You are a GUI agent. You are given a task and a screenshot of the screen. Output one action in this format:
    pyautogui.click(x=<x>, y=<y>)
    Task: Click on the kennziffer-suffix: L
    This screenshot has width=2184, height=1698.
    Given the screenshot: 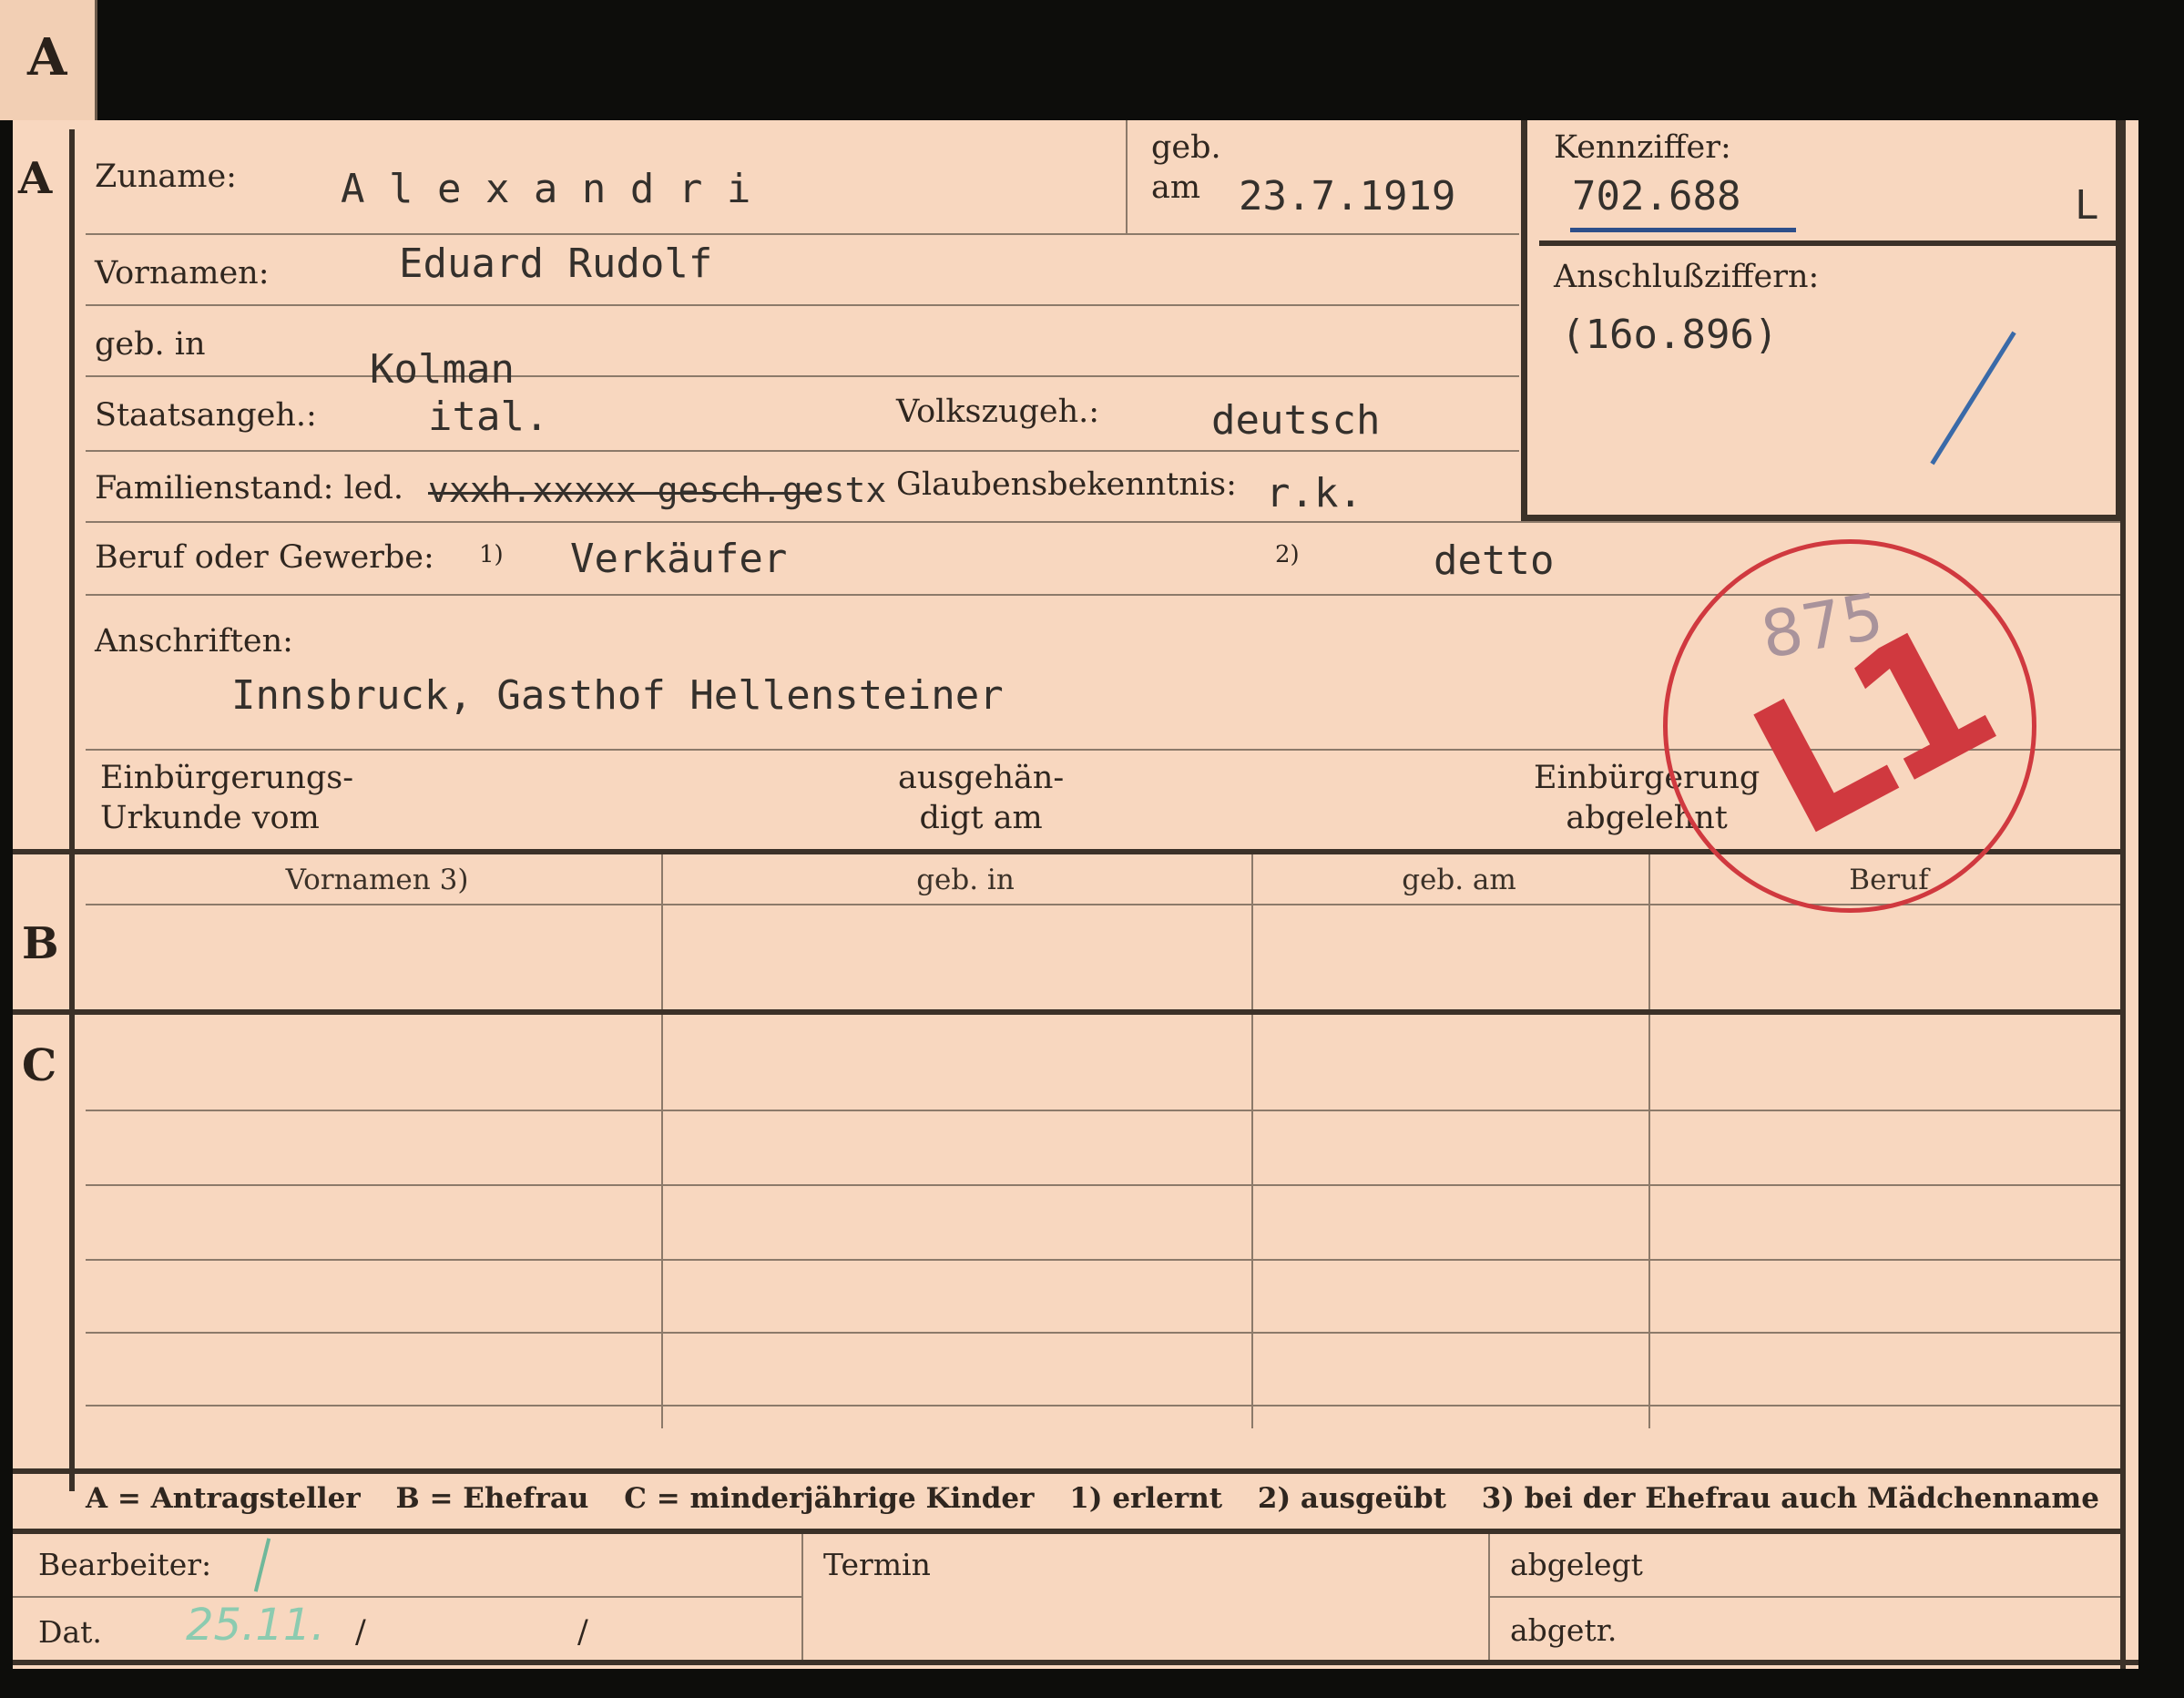 What is the action you would take?
    pyautogui.click(x=2087, y=205)
    